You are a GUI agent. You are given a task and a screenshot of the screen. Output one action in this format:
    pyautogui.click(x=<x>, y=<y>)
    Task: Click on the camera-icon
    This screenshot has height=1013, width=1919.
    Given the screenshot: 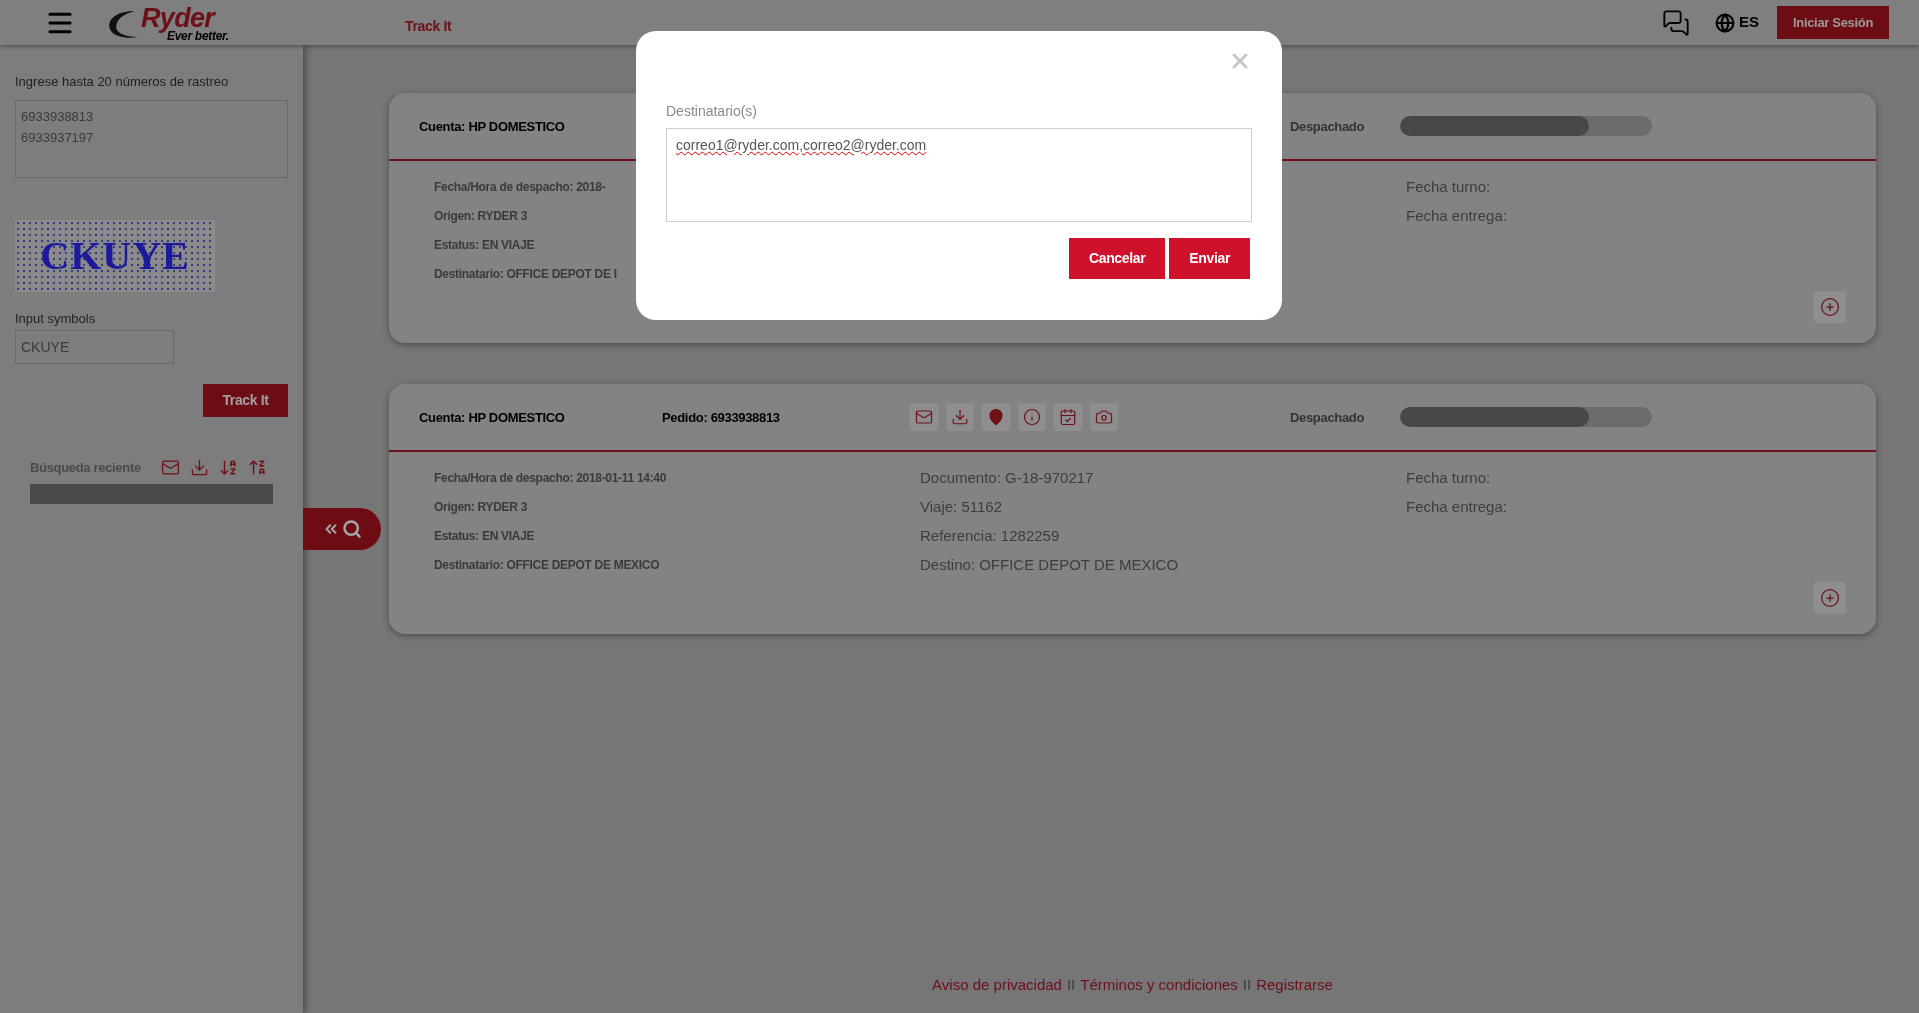 What is the action you would take?
    pyautogui.click(x=1104, y=417)
    